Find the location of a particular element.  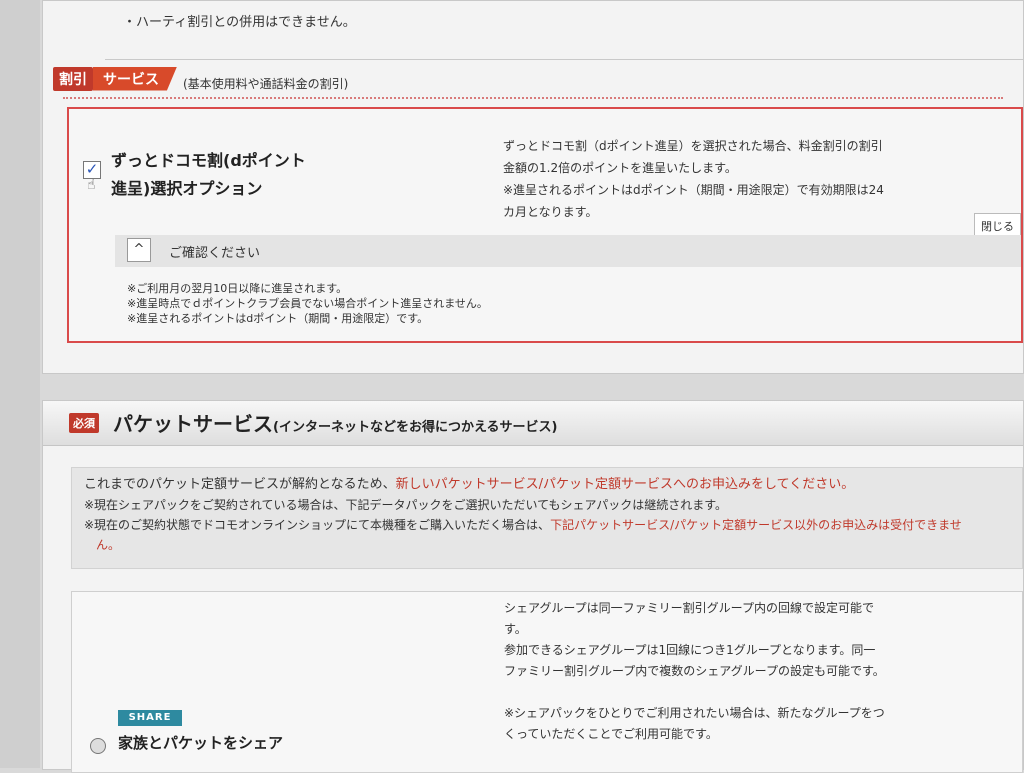

info-line-4: ん。 is located at coordinates (108, 545).